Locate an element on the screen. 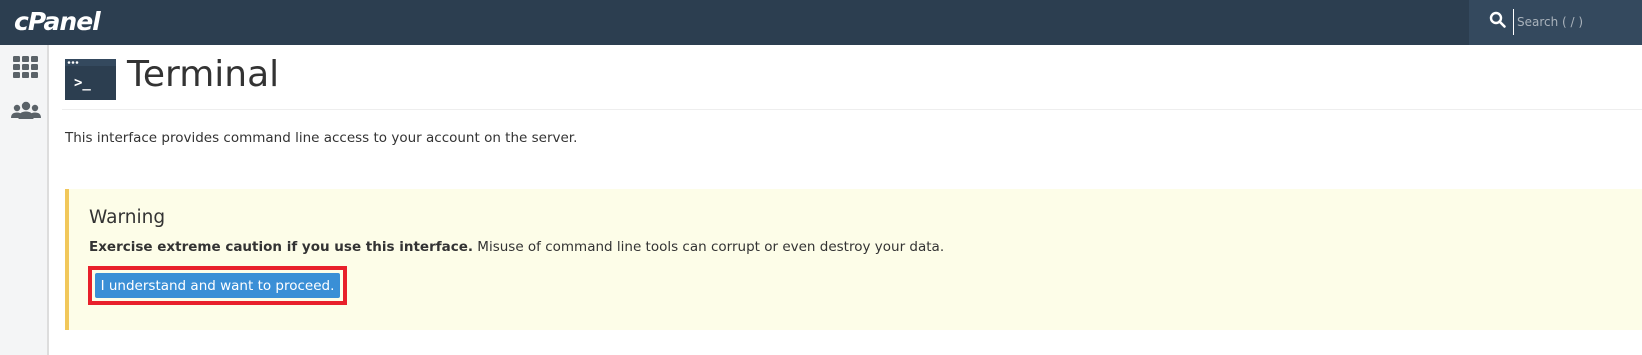 This screenshot has width=1642, height=355. search-icon is located at coordinates (1497, 19).